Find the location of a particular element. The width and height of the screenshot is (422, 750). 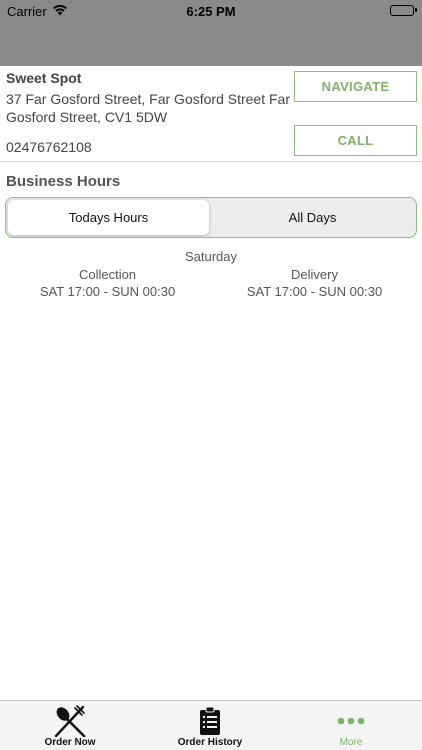

business-hours-title: Business Hours is located at coordinates (63, 181).